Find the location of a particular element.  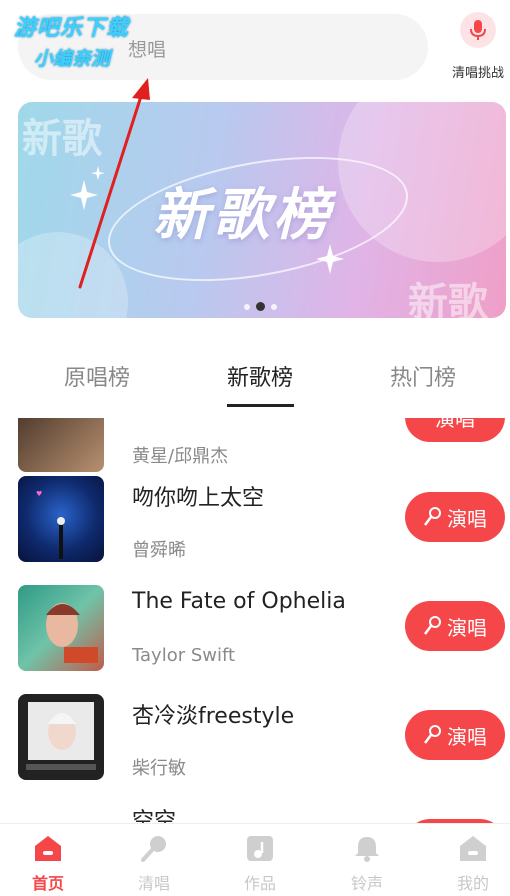

sparkle-icon is located at coordinates (87, 188).